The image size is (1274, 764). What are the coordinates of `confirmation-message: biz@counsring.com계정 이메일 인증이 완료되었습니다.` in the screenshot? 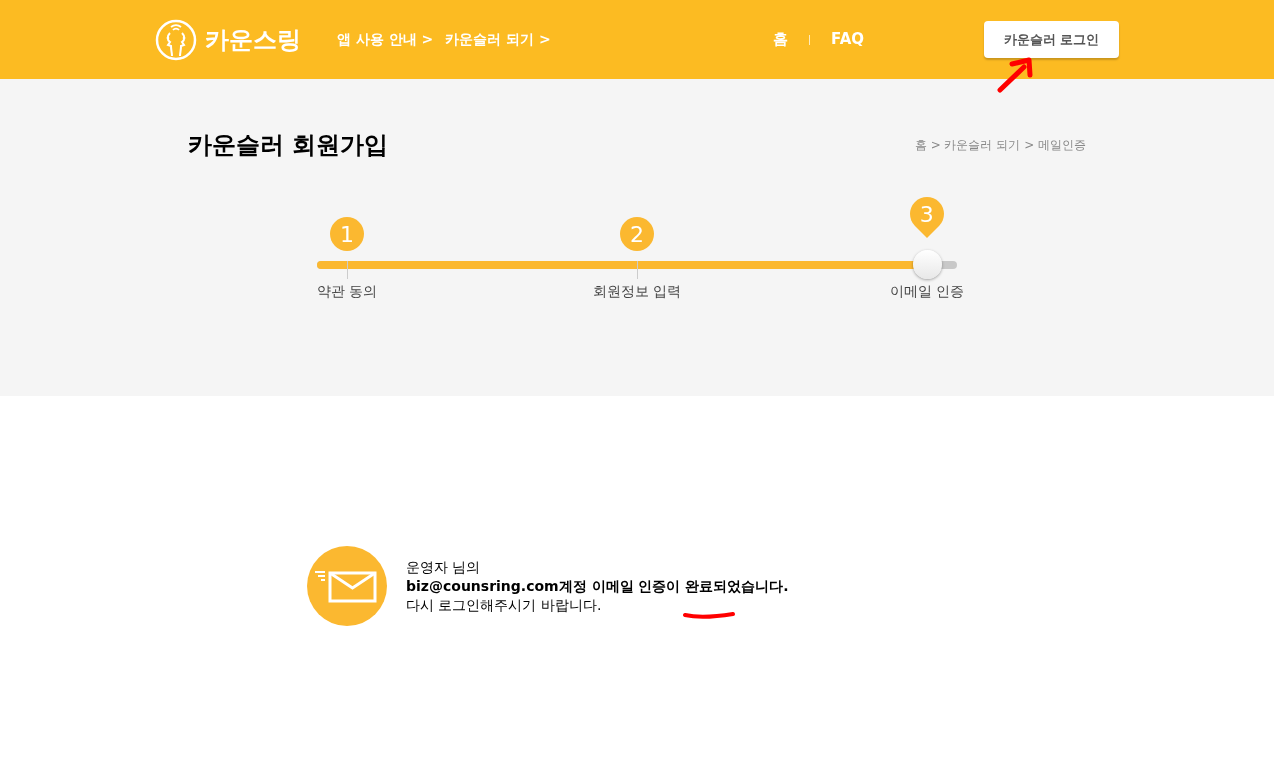 It's located at (597, 586).